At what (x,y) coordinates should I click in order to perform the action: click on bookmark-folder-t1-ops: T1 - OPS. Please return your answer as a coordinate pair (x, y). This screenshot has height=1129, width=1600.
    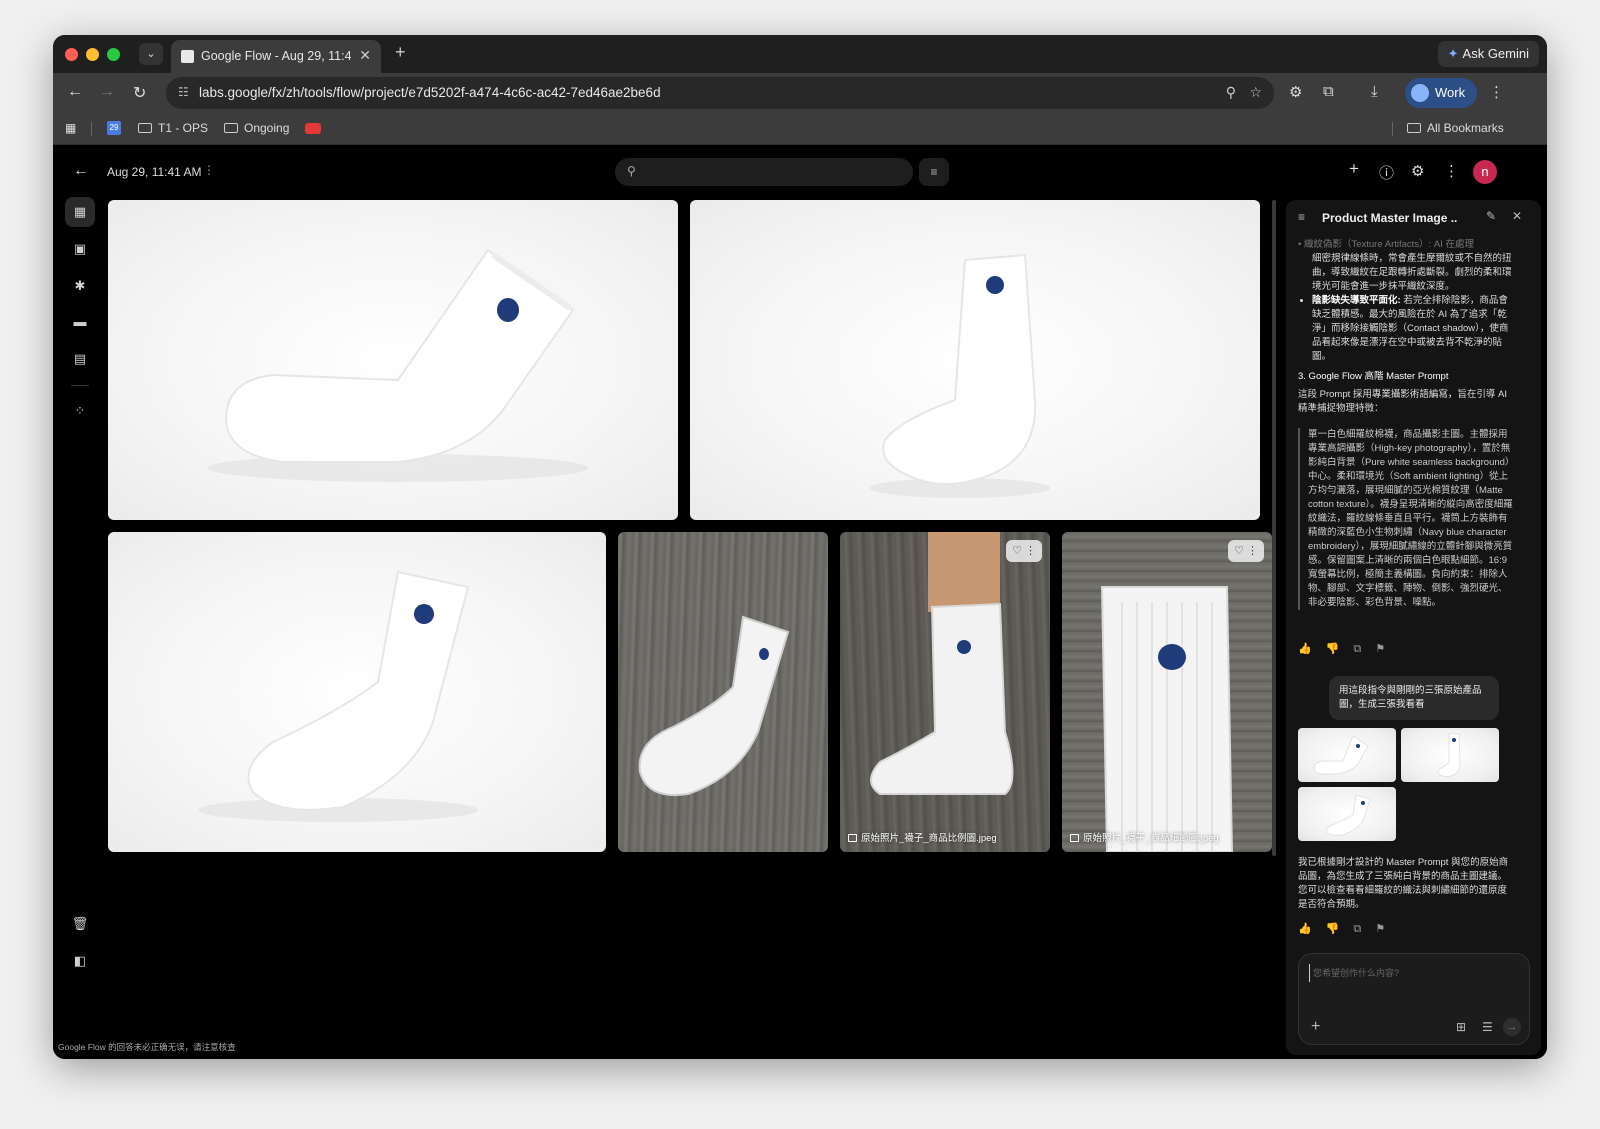
    Looking at the image, I should click on (173, 128).